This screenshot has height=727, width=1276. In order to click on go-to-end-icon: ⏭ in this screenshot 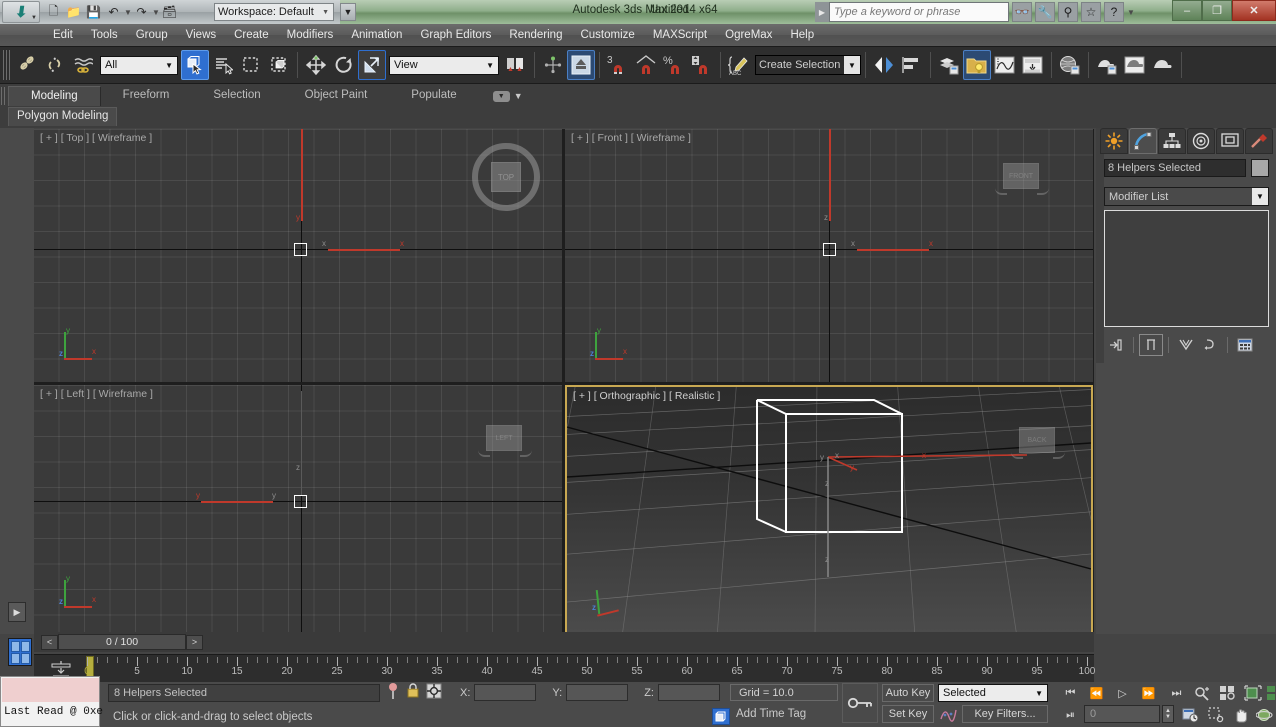, I will do `click(1176, 693)`.